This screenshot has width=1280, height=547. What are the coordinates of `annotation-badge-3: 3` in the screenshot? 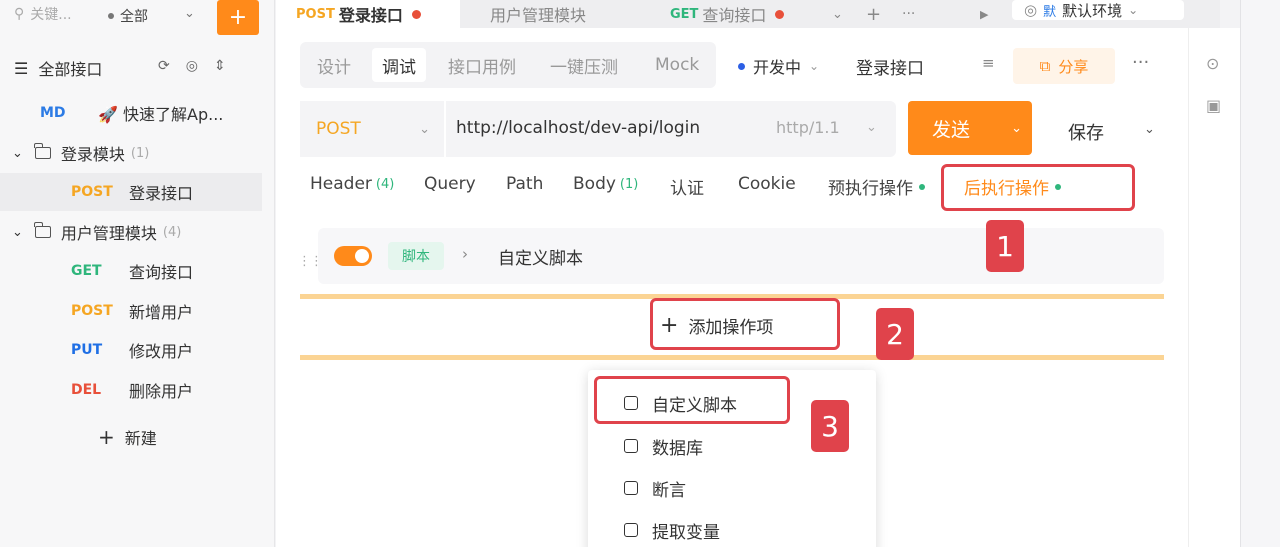 It's located at (830, 426).